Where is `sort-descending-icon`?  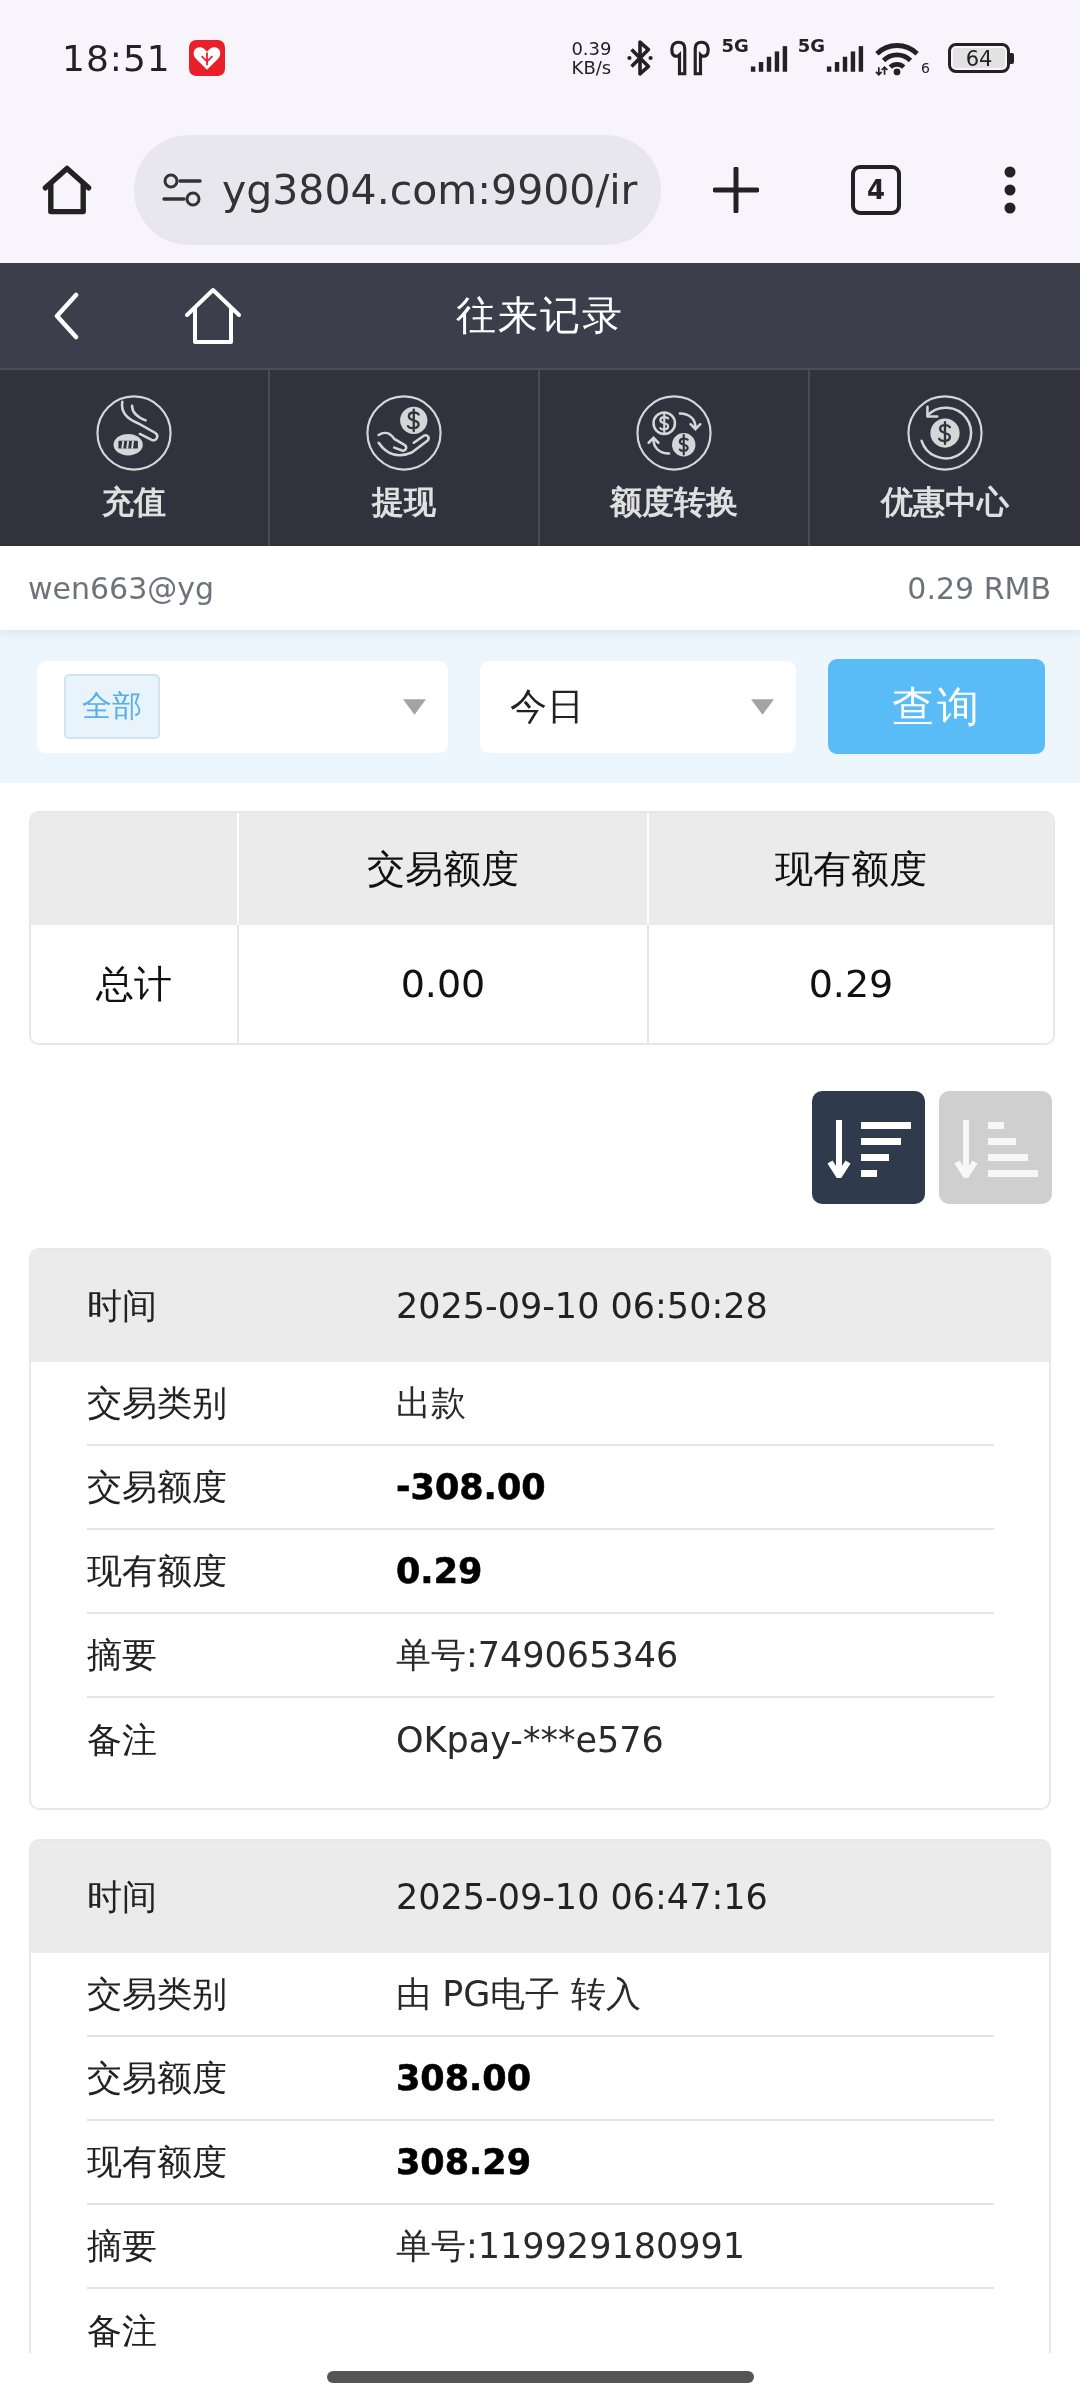
sort-descending-icon is located at coordinates (868, 1147).